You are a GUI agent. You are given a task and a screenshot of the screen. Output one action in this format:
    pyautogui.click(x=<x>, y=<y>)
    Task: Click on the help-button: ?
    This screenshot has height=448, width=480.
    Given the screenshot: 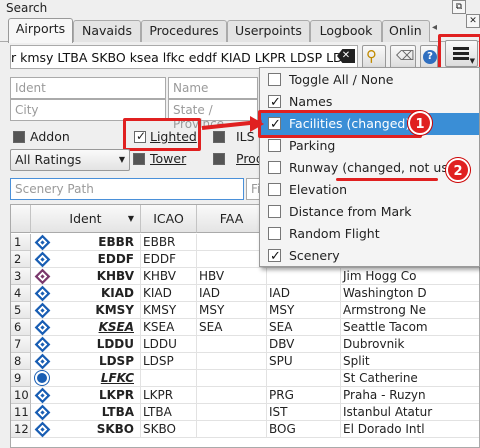 What is the action you would take?
    pyautogui.click(x=429, y=57)
    